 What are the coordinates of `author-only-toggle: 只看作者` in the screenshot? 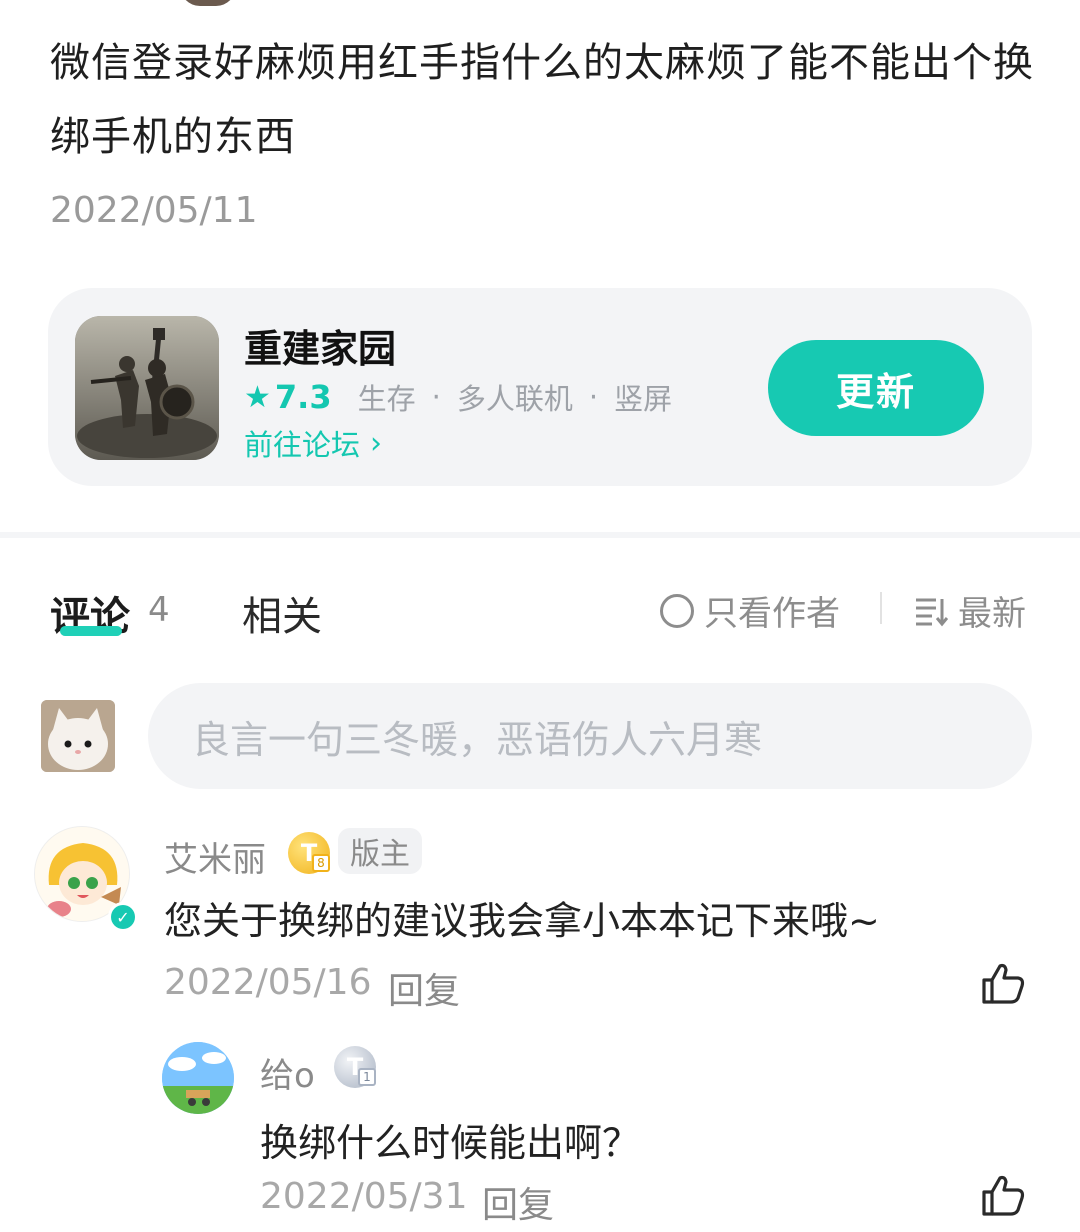 It's located at (750, 610).